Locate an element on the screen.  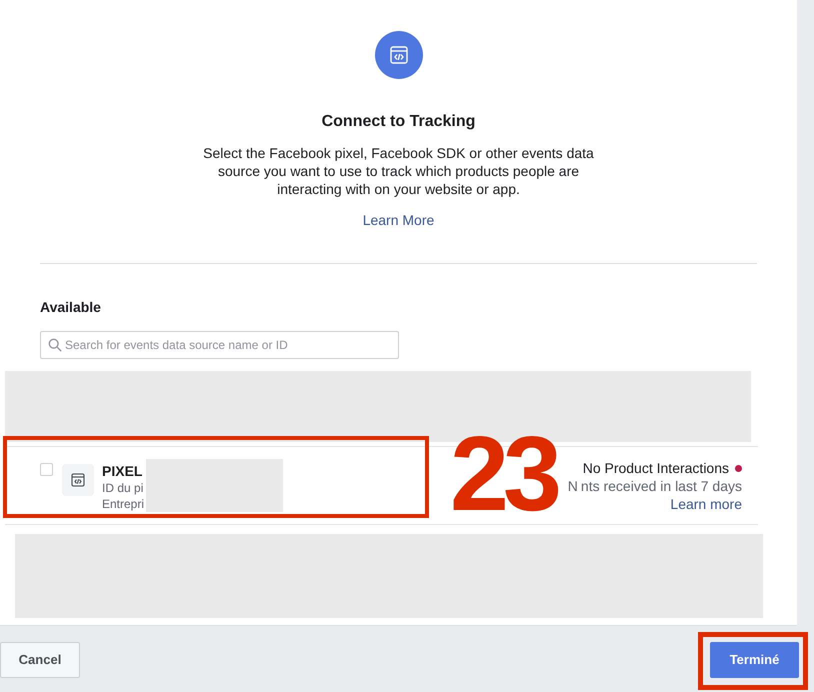
search-icon is located at coordinates (55, 345).